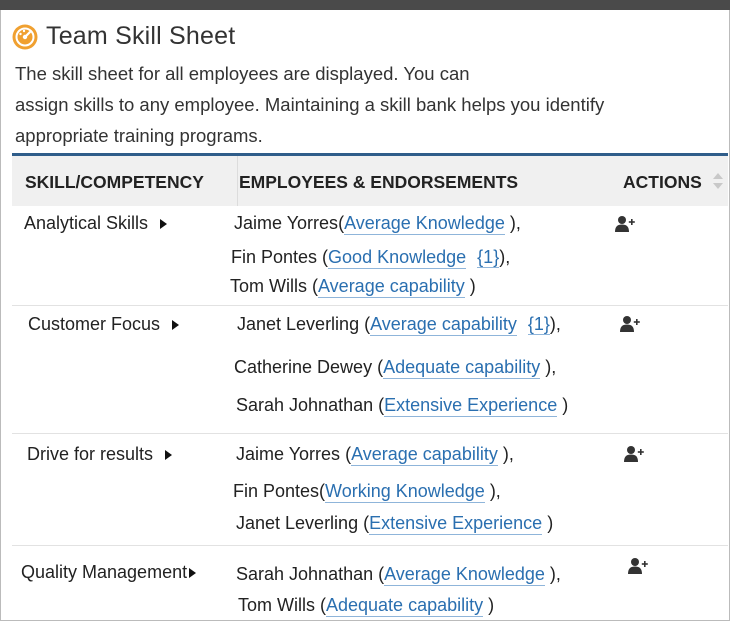  I want to click on employee-endorsement: Sarah Johnathan (Extensive Experience ), so click(402, 406).